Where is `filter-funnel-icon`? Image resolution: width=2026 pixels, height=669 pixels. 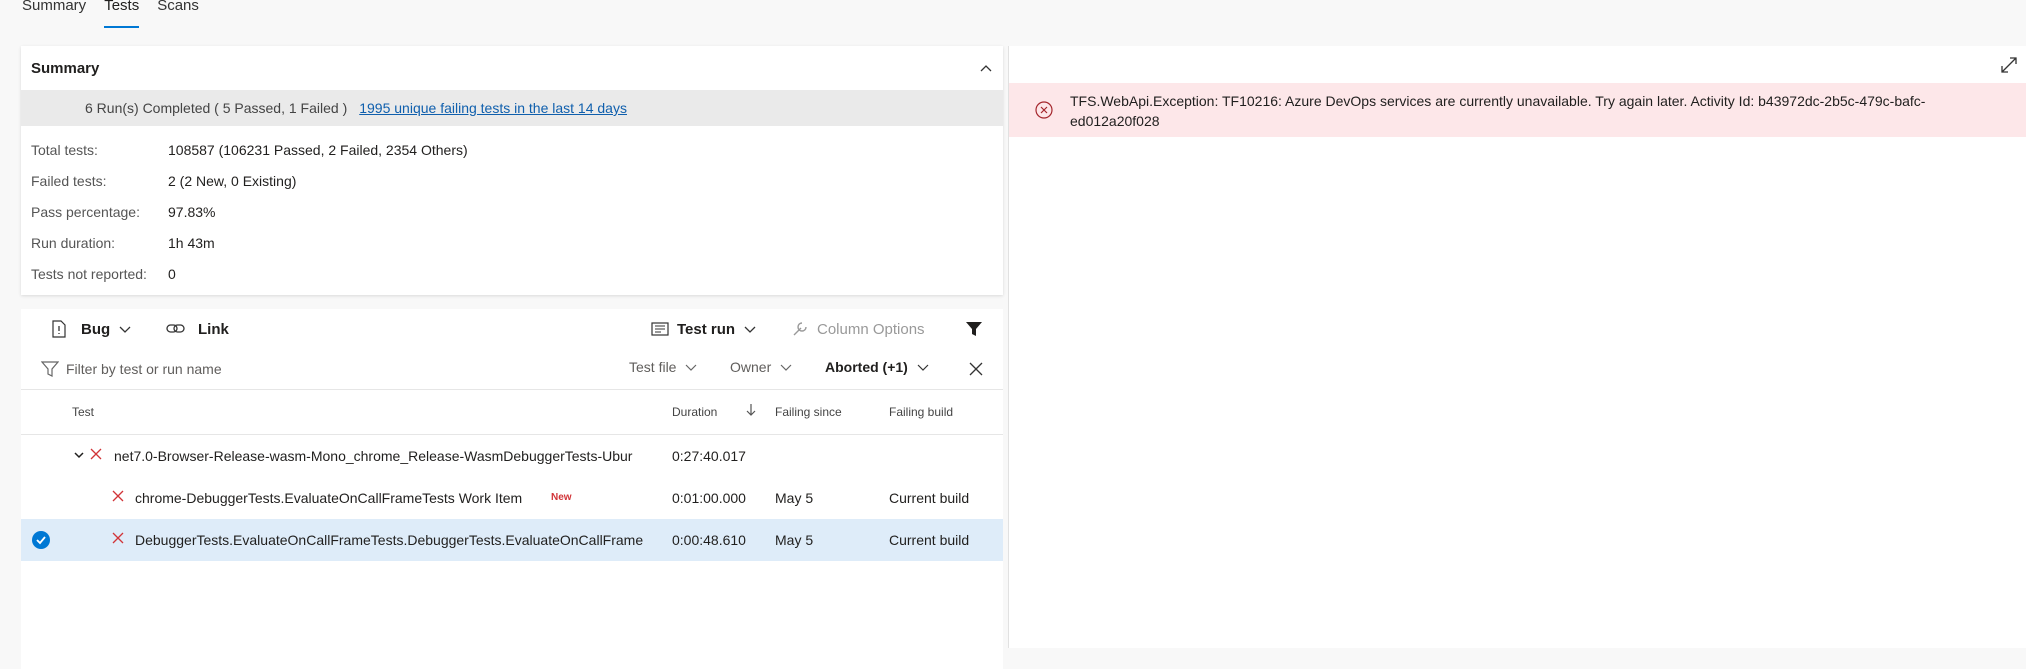
filter-funnel-icon is located at coordinates (974, 329).